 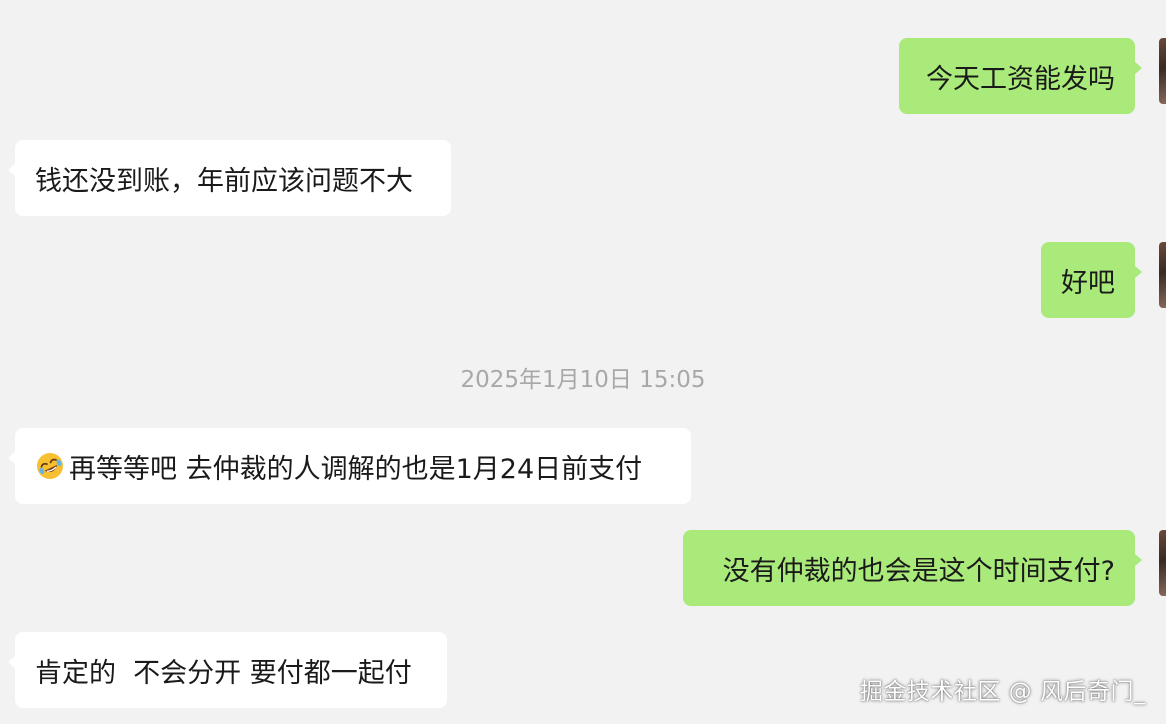 I want to click on rolling-on-floor-laughing-emoji, so click(x=50, y=466).